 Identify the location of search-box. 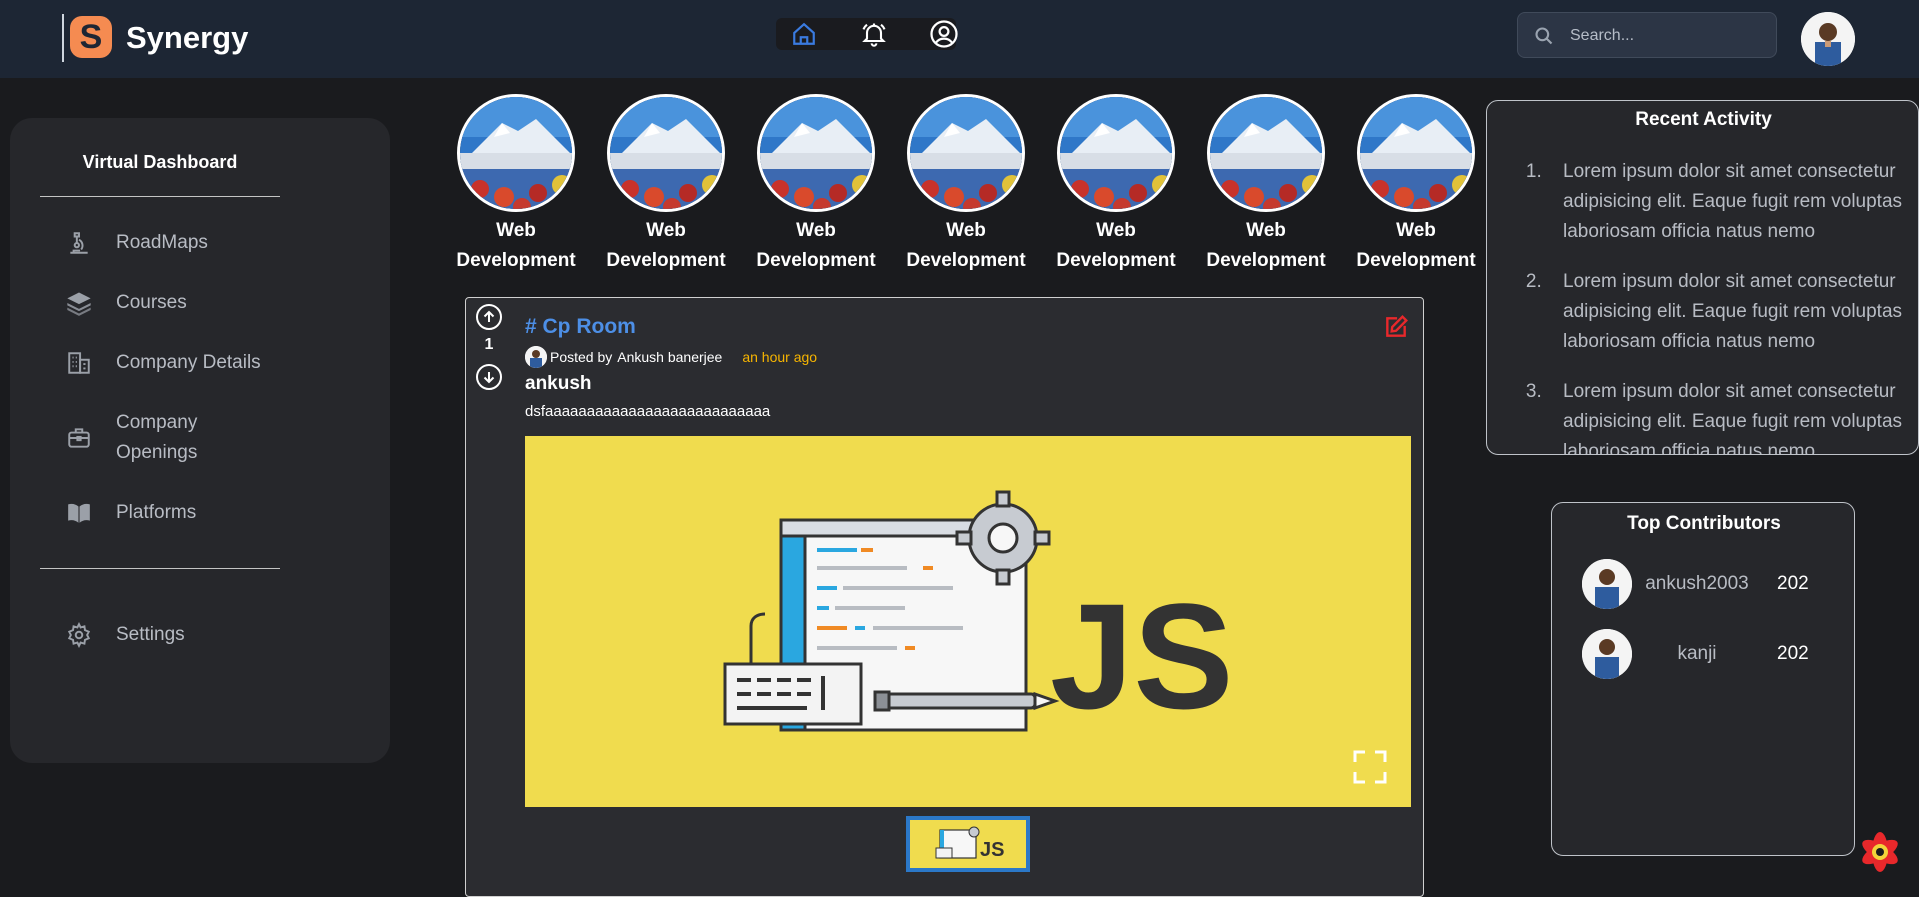
(1647, 35).